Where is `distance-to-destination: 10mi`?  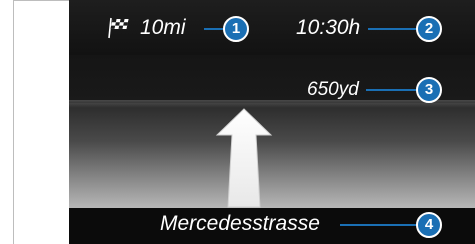
distance-to-destination: 10mi is located at coordinates (163, 27).